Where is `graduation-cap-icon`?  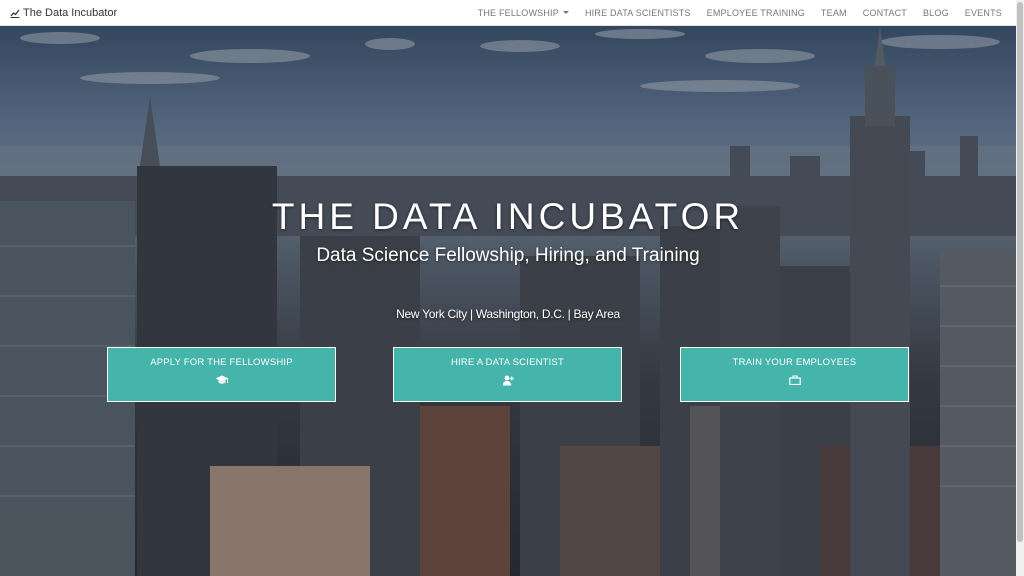
graduation-cap-icon is located at coordinates (221, 379).